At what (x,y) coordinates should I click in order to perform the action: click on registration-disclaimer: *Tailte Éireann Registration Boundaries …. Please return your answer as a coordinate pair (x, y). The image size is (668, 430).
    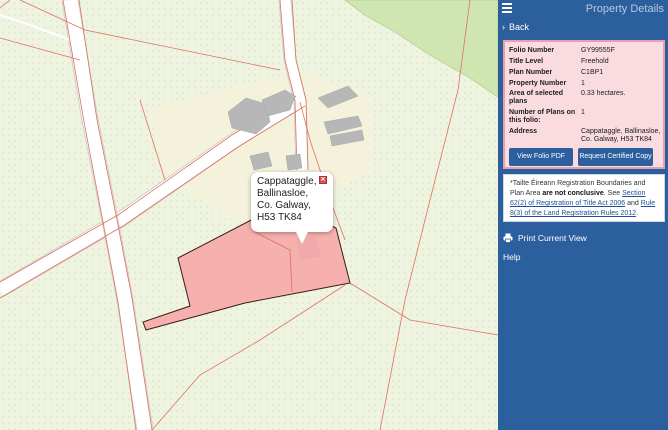
    Looking at the image, I should click on (584, 198).